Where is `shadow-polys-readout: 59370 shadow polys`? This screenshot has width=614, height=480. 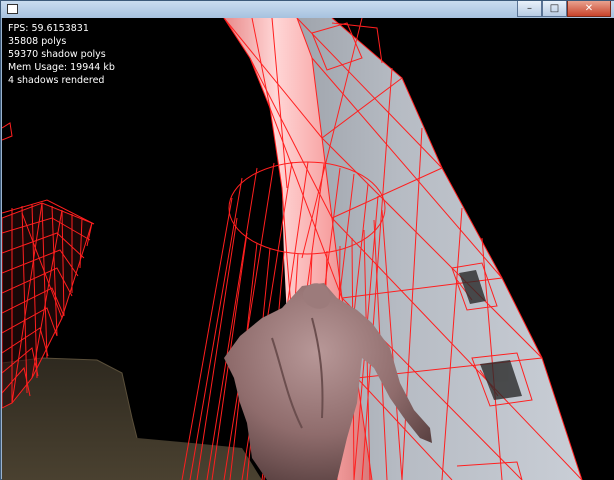 shadow-polys-readout: 59370 shadow polys is located at coordinates (57, 54).